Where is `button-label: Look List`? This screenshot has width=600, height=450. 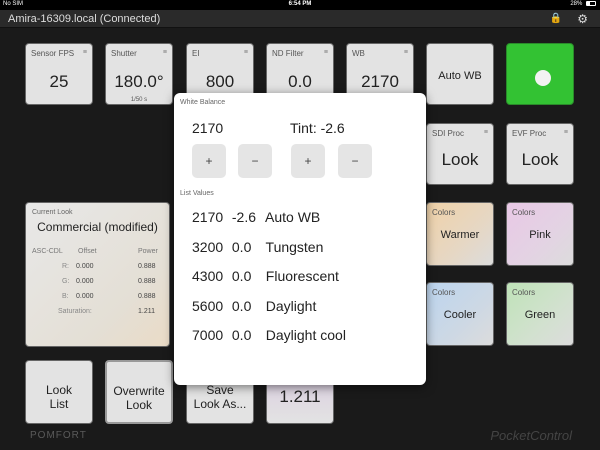
button-label: Look List is located at coordinates (59, 397).